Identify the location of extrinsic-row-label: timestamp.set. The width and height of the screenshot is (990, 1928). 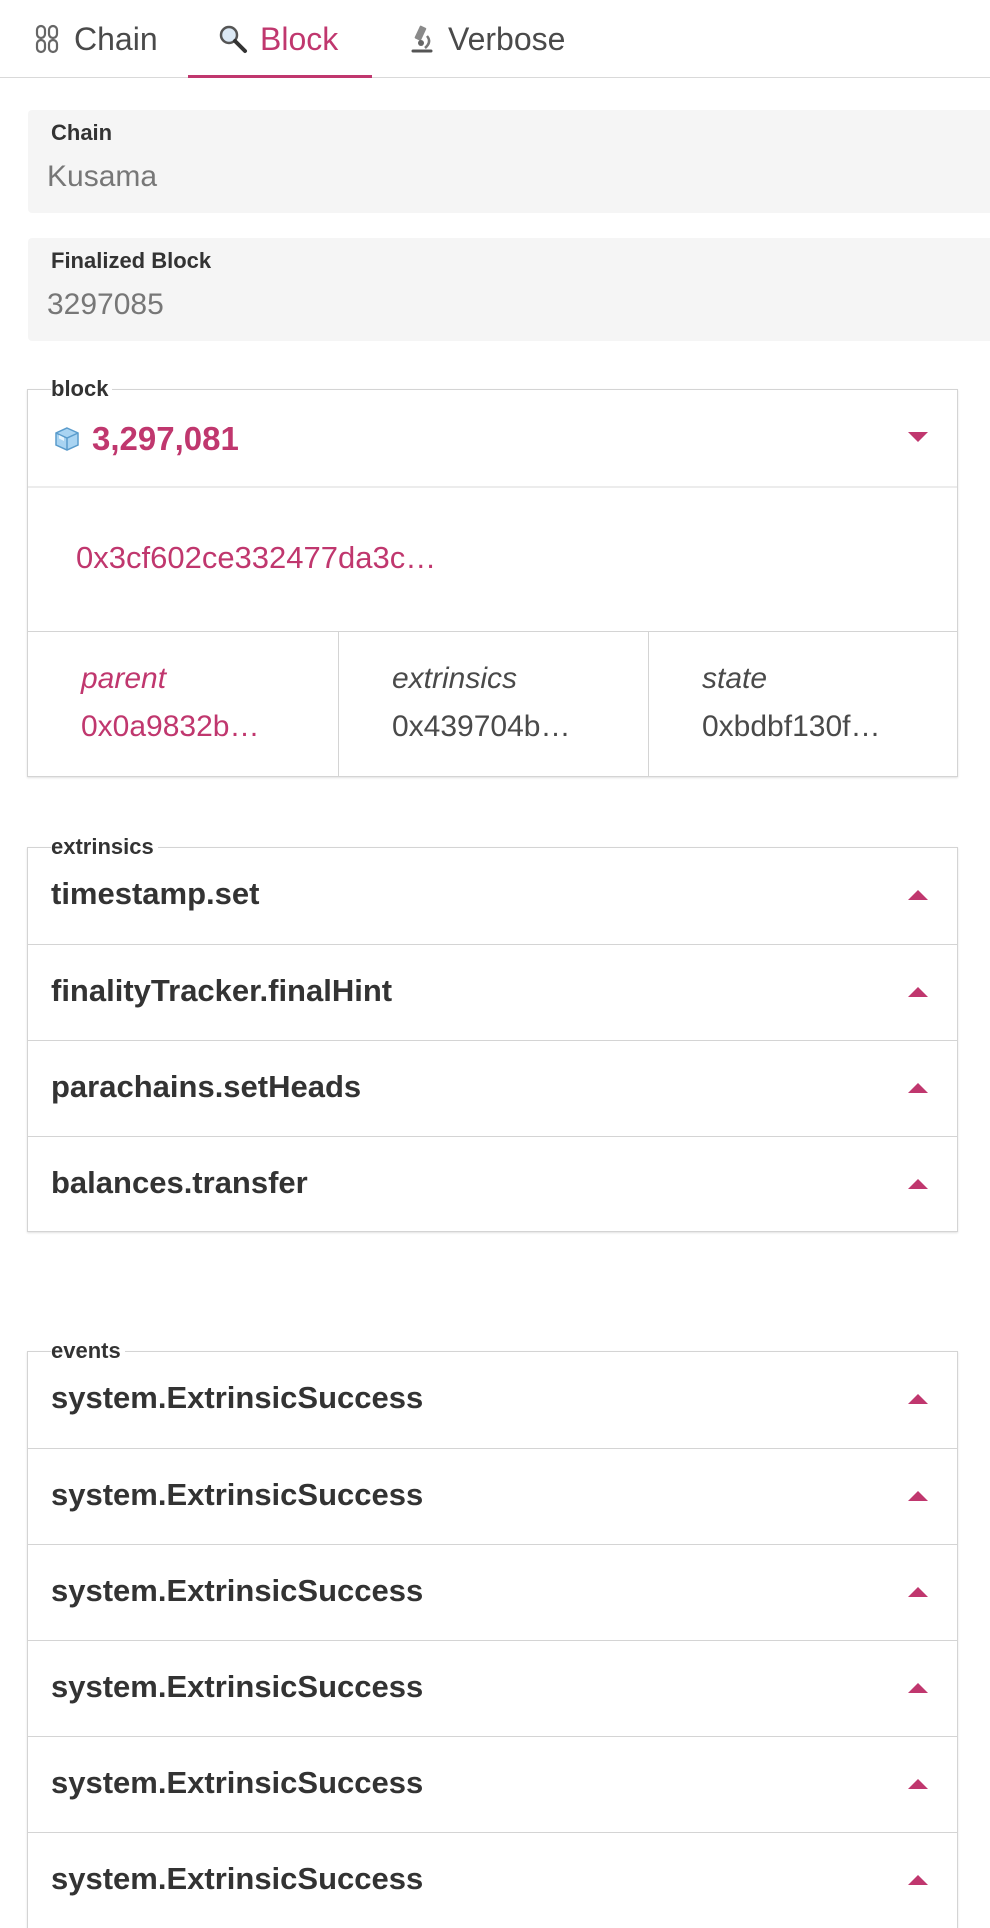
(155, 893).